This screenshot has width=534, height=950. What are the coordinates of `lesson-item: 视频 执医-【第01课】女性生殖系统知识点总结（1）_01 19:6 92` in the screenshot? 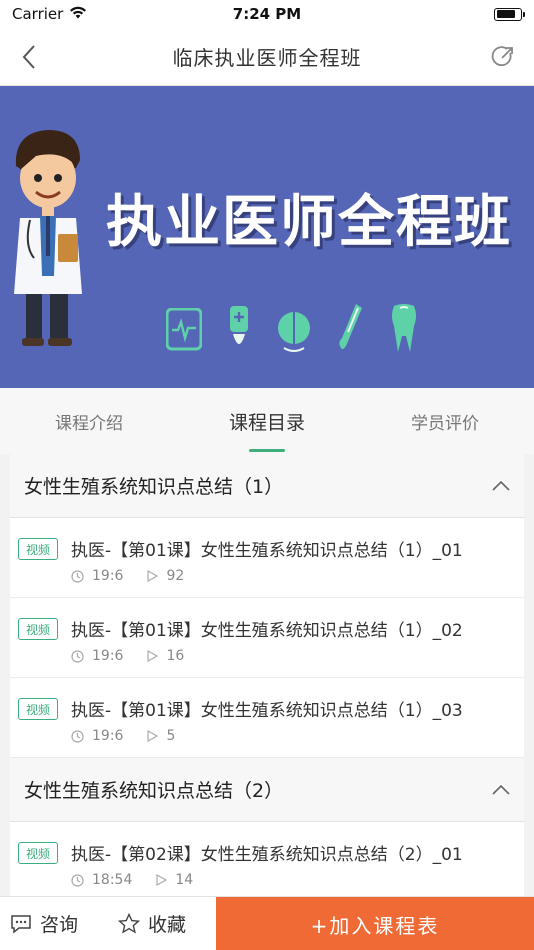 It's located at (267, 558).